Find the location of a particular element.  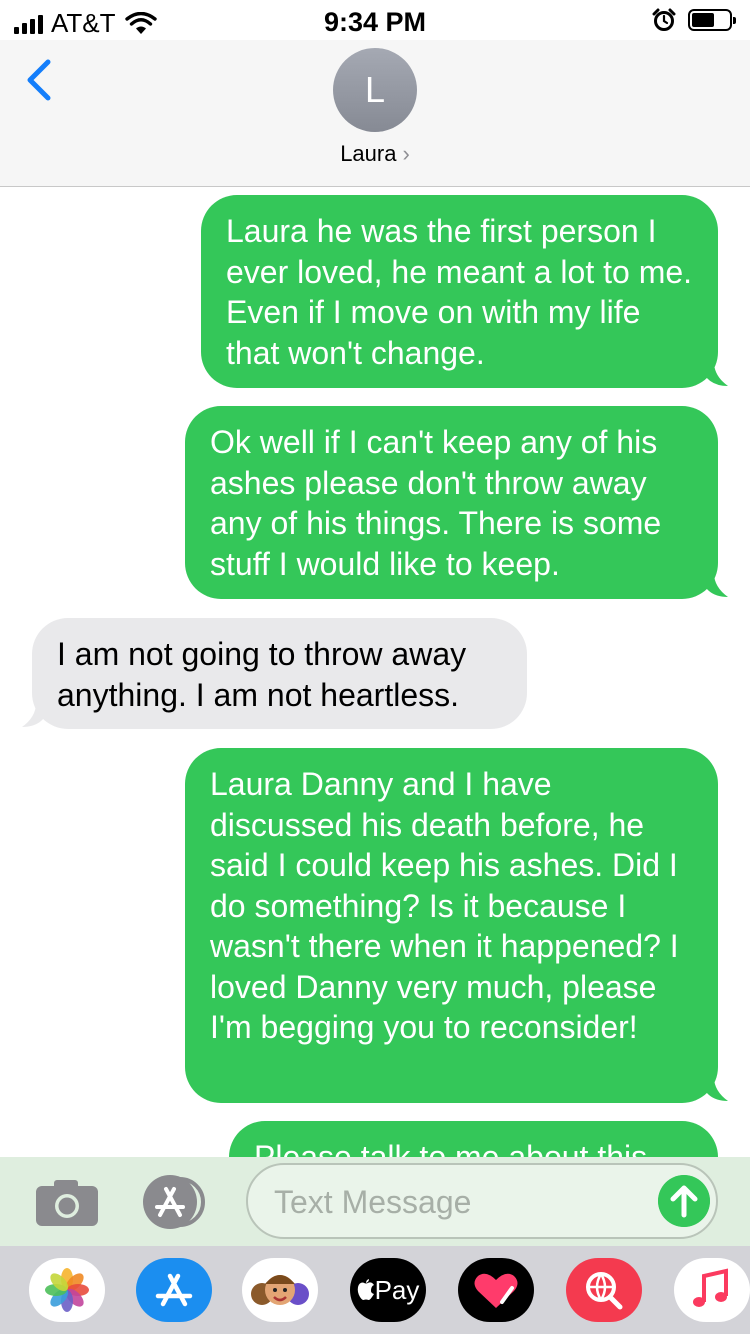

message-text: Please talk to me about this. is located at coordinates (455, 1148).